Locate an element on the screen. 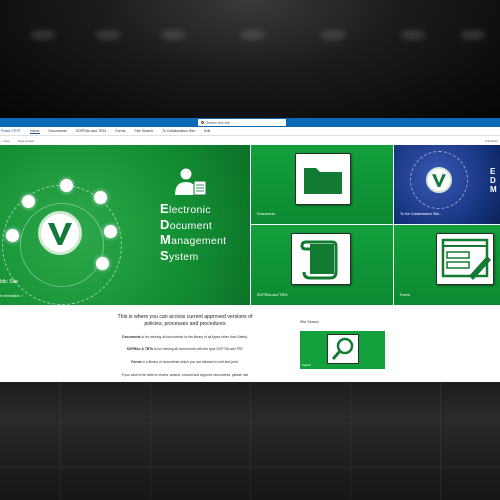 This screenshot has height=500, width=500. suite-bar: Search this site is located at coordinates (250, 122).